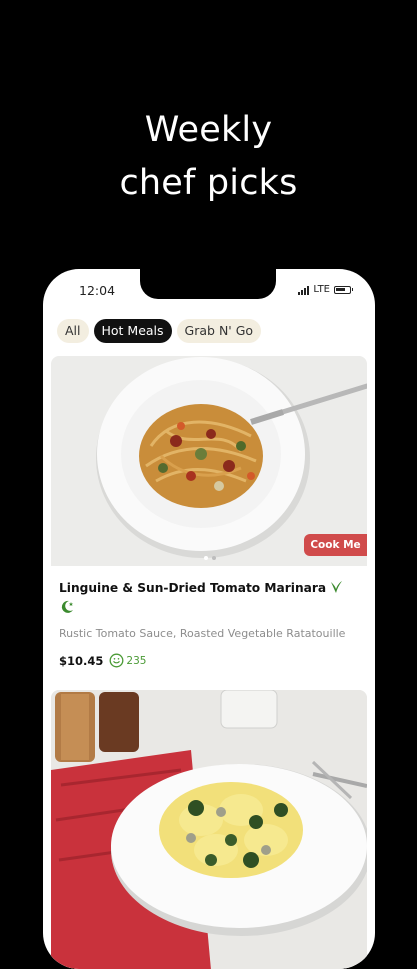  Describe the element at coordinates (321, 289) in the screenshot. I see `network-label: LTE` at that location.